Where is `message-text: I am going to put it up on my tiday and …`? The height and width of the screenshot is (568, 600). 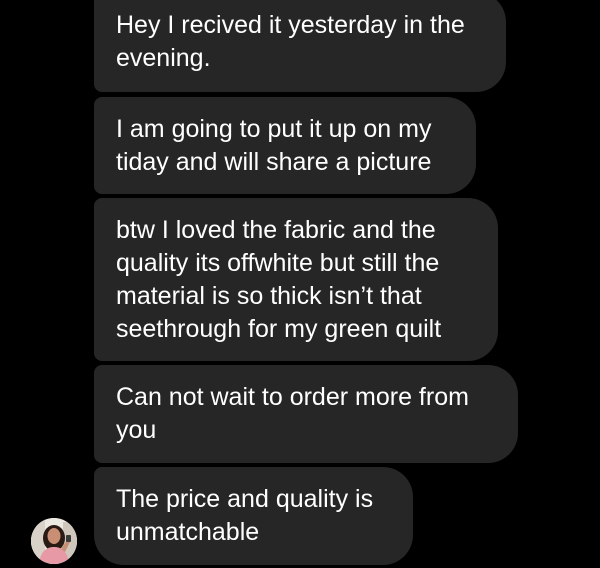
message-text: I am going to put it up on my tiday and … is located at coordinates (274, 145).